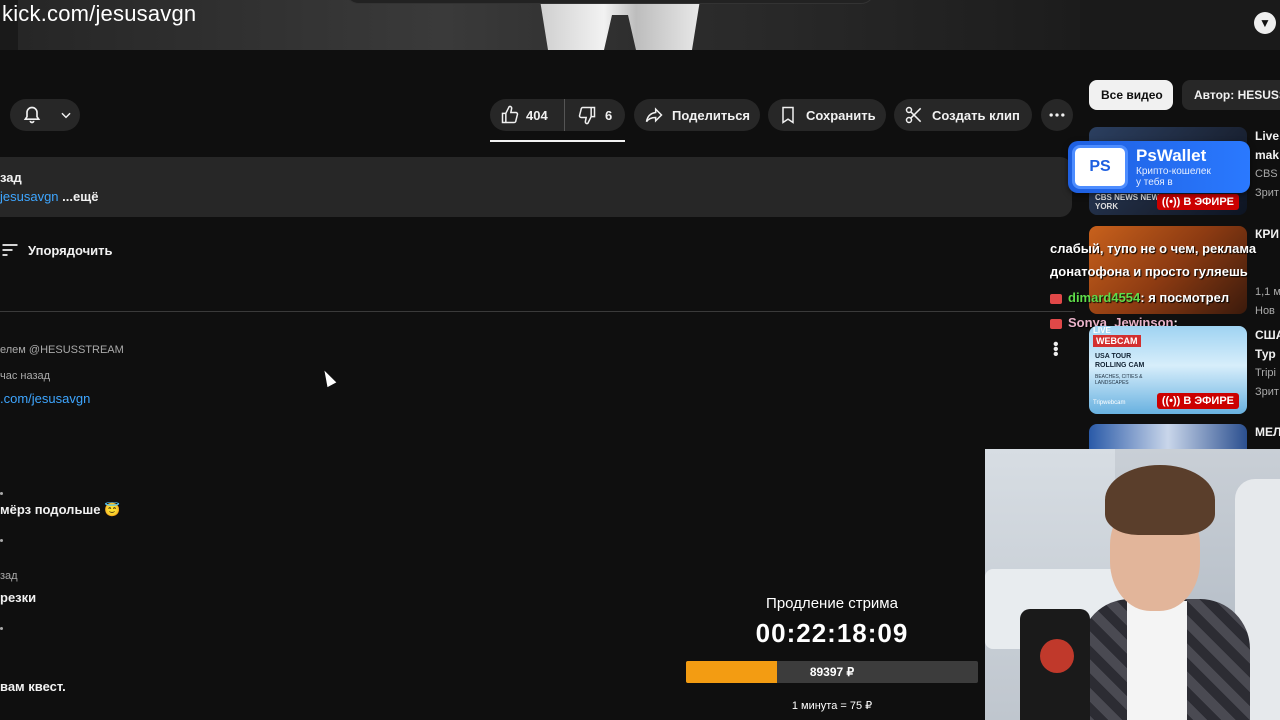  What do you see at coordinates (33, 686) in the screenshot?
I see `comment-text: вам квест.` at bounding box center [33, 686].